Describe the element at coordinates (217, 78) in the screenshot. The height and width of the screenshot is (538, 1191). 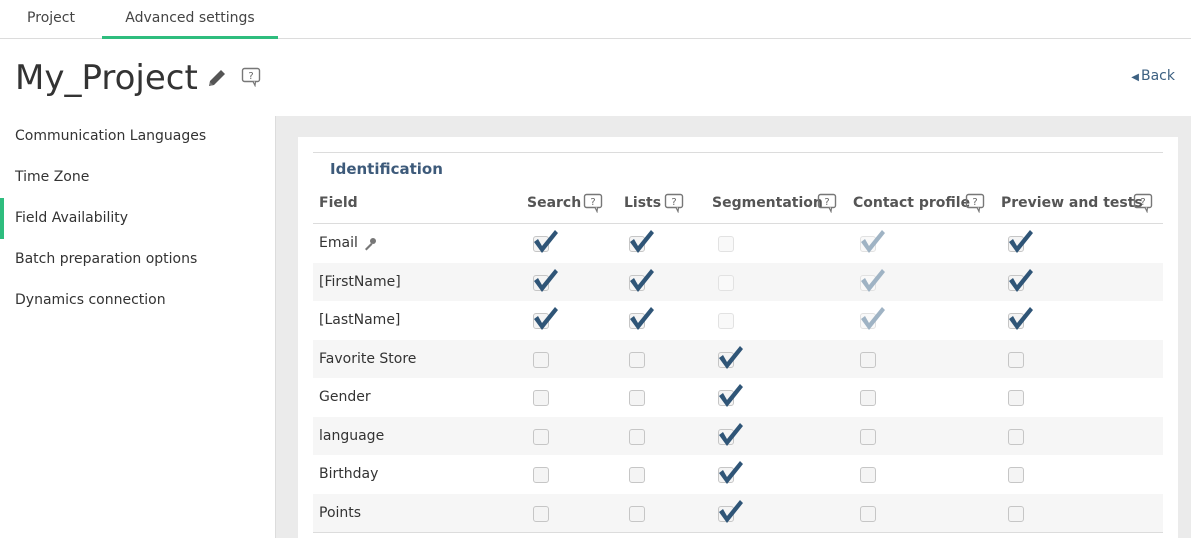
I see `pencil-icon` at that location.